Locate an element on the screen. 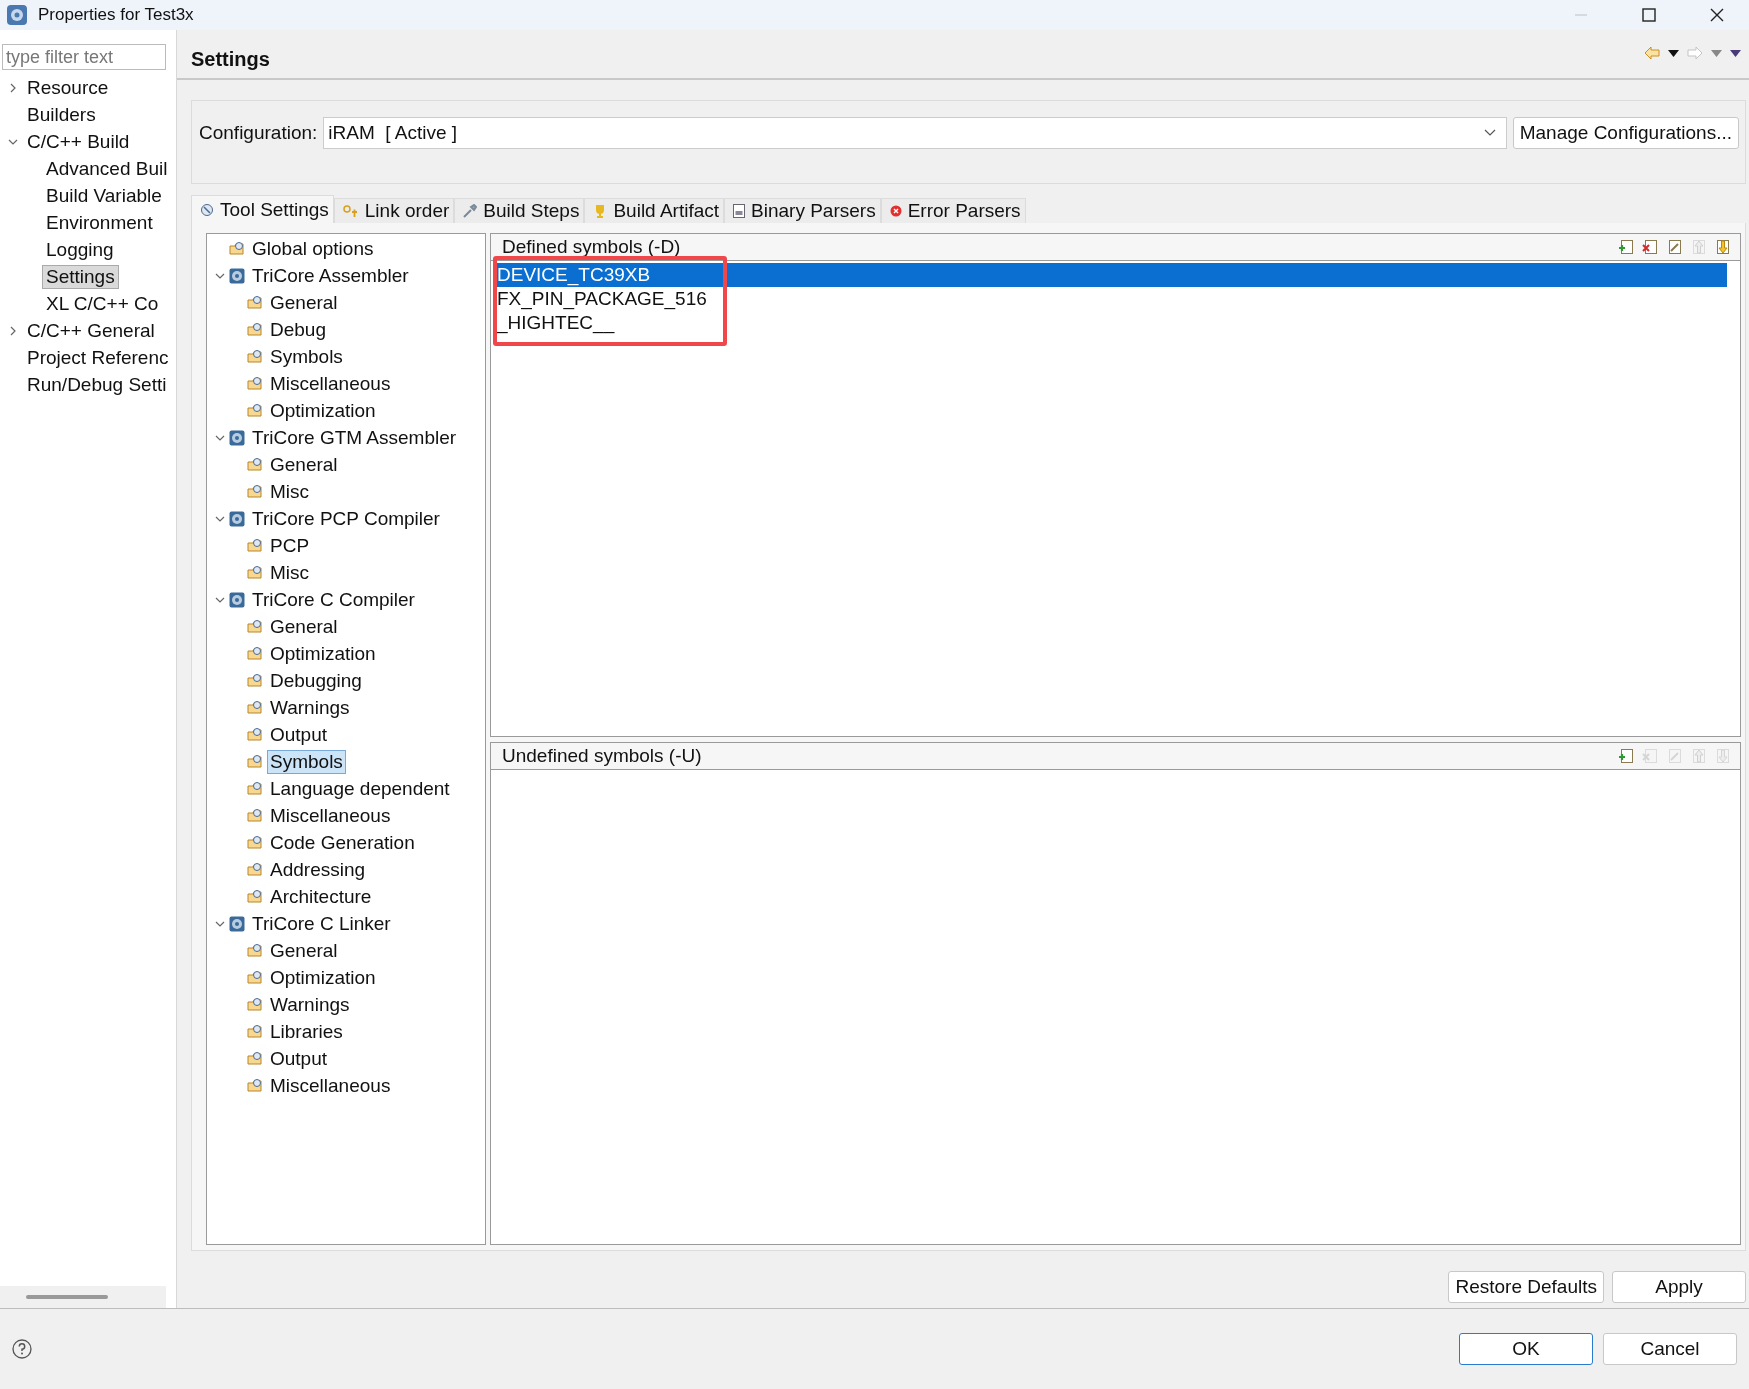 The width and height of the screenshot is (1749, 1389). tab: Build Artifact is located at coordinates (654, 210).